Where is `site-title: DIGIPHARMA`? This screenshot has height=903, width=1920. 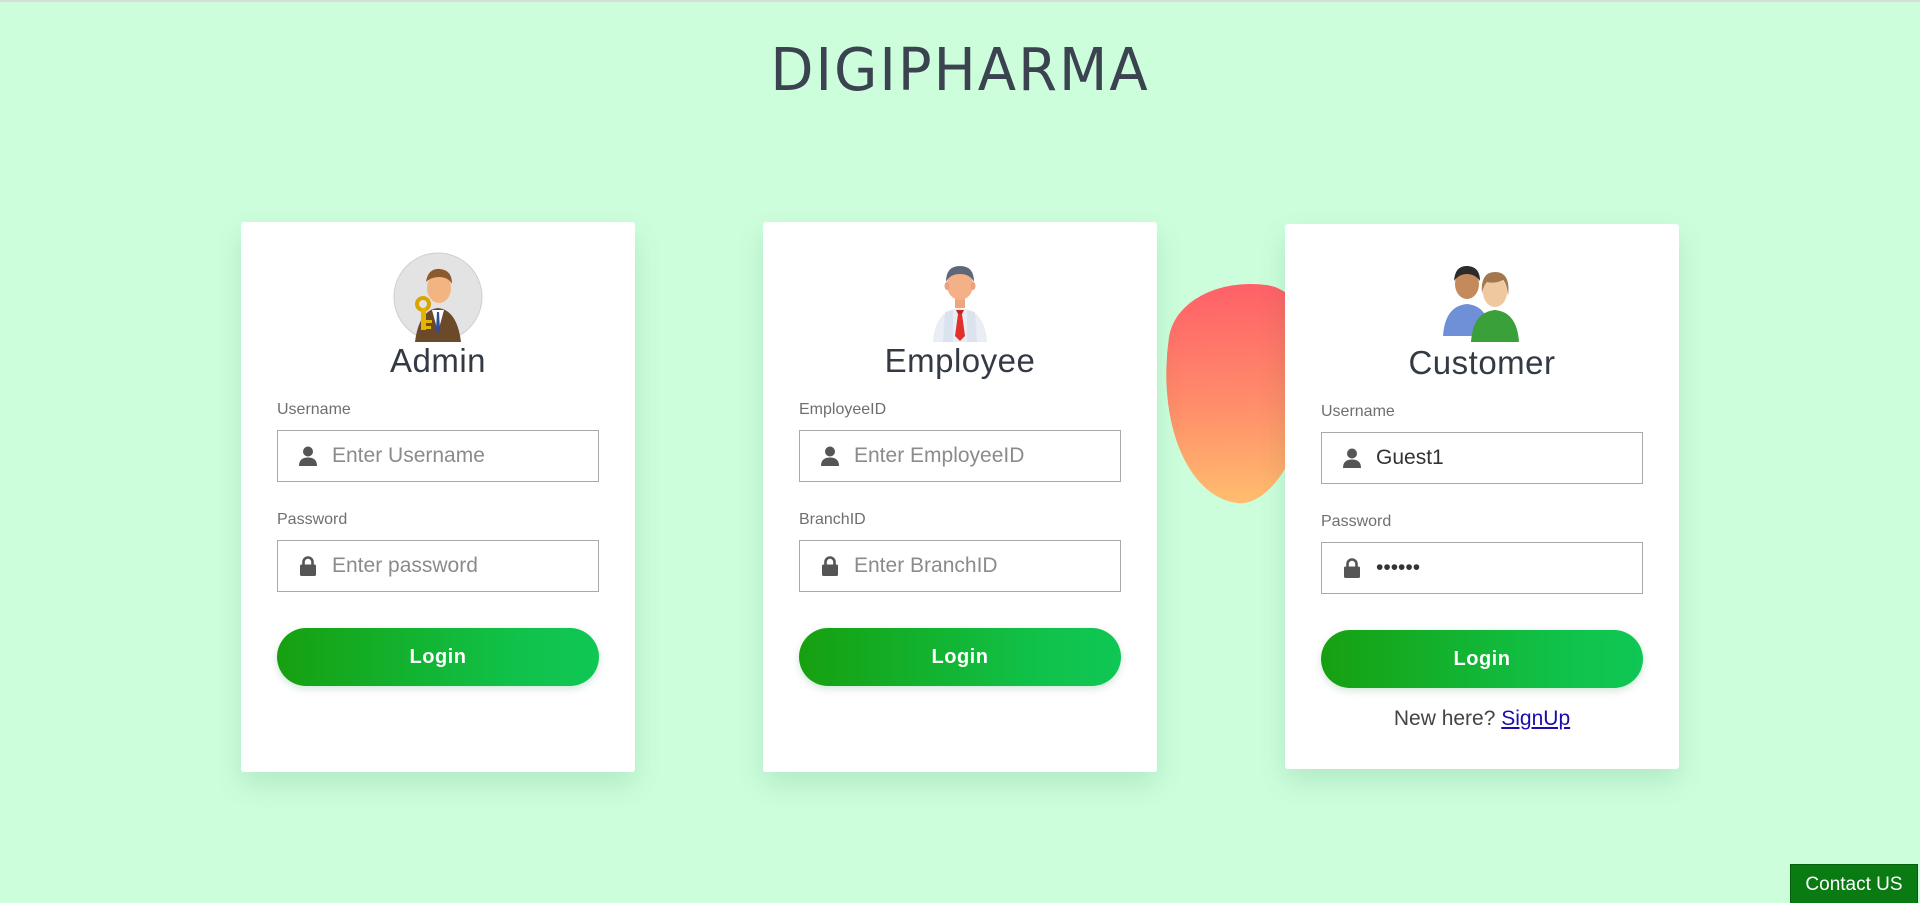 site-title: DIGIPHARMA is located at coordinates (960, 70).